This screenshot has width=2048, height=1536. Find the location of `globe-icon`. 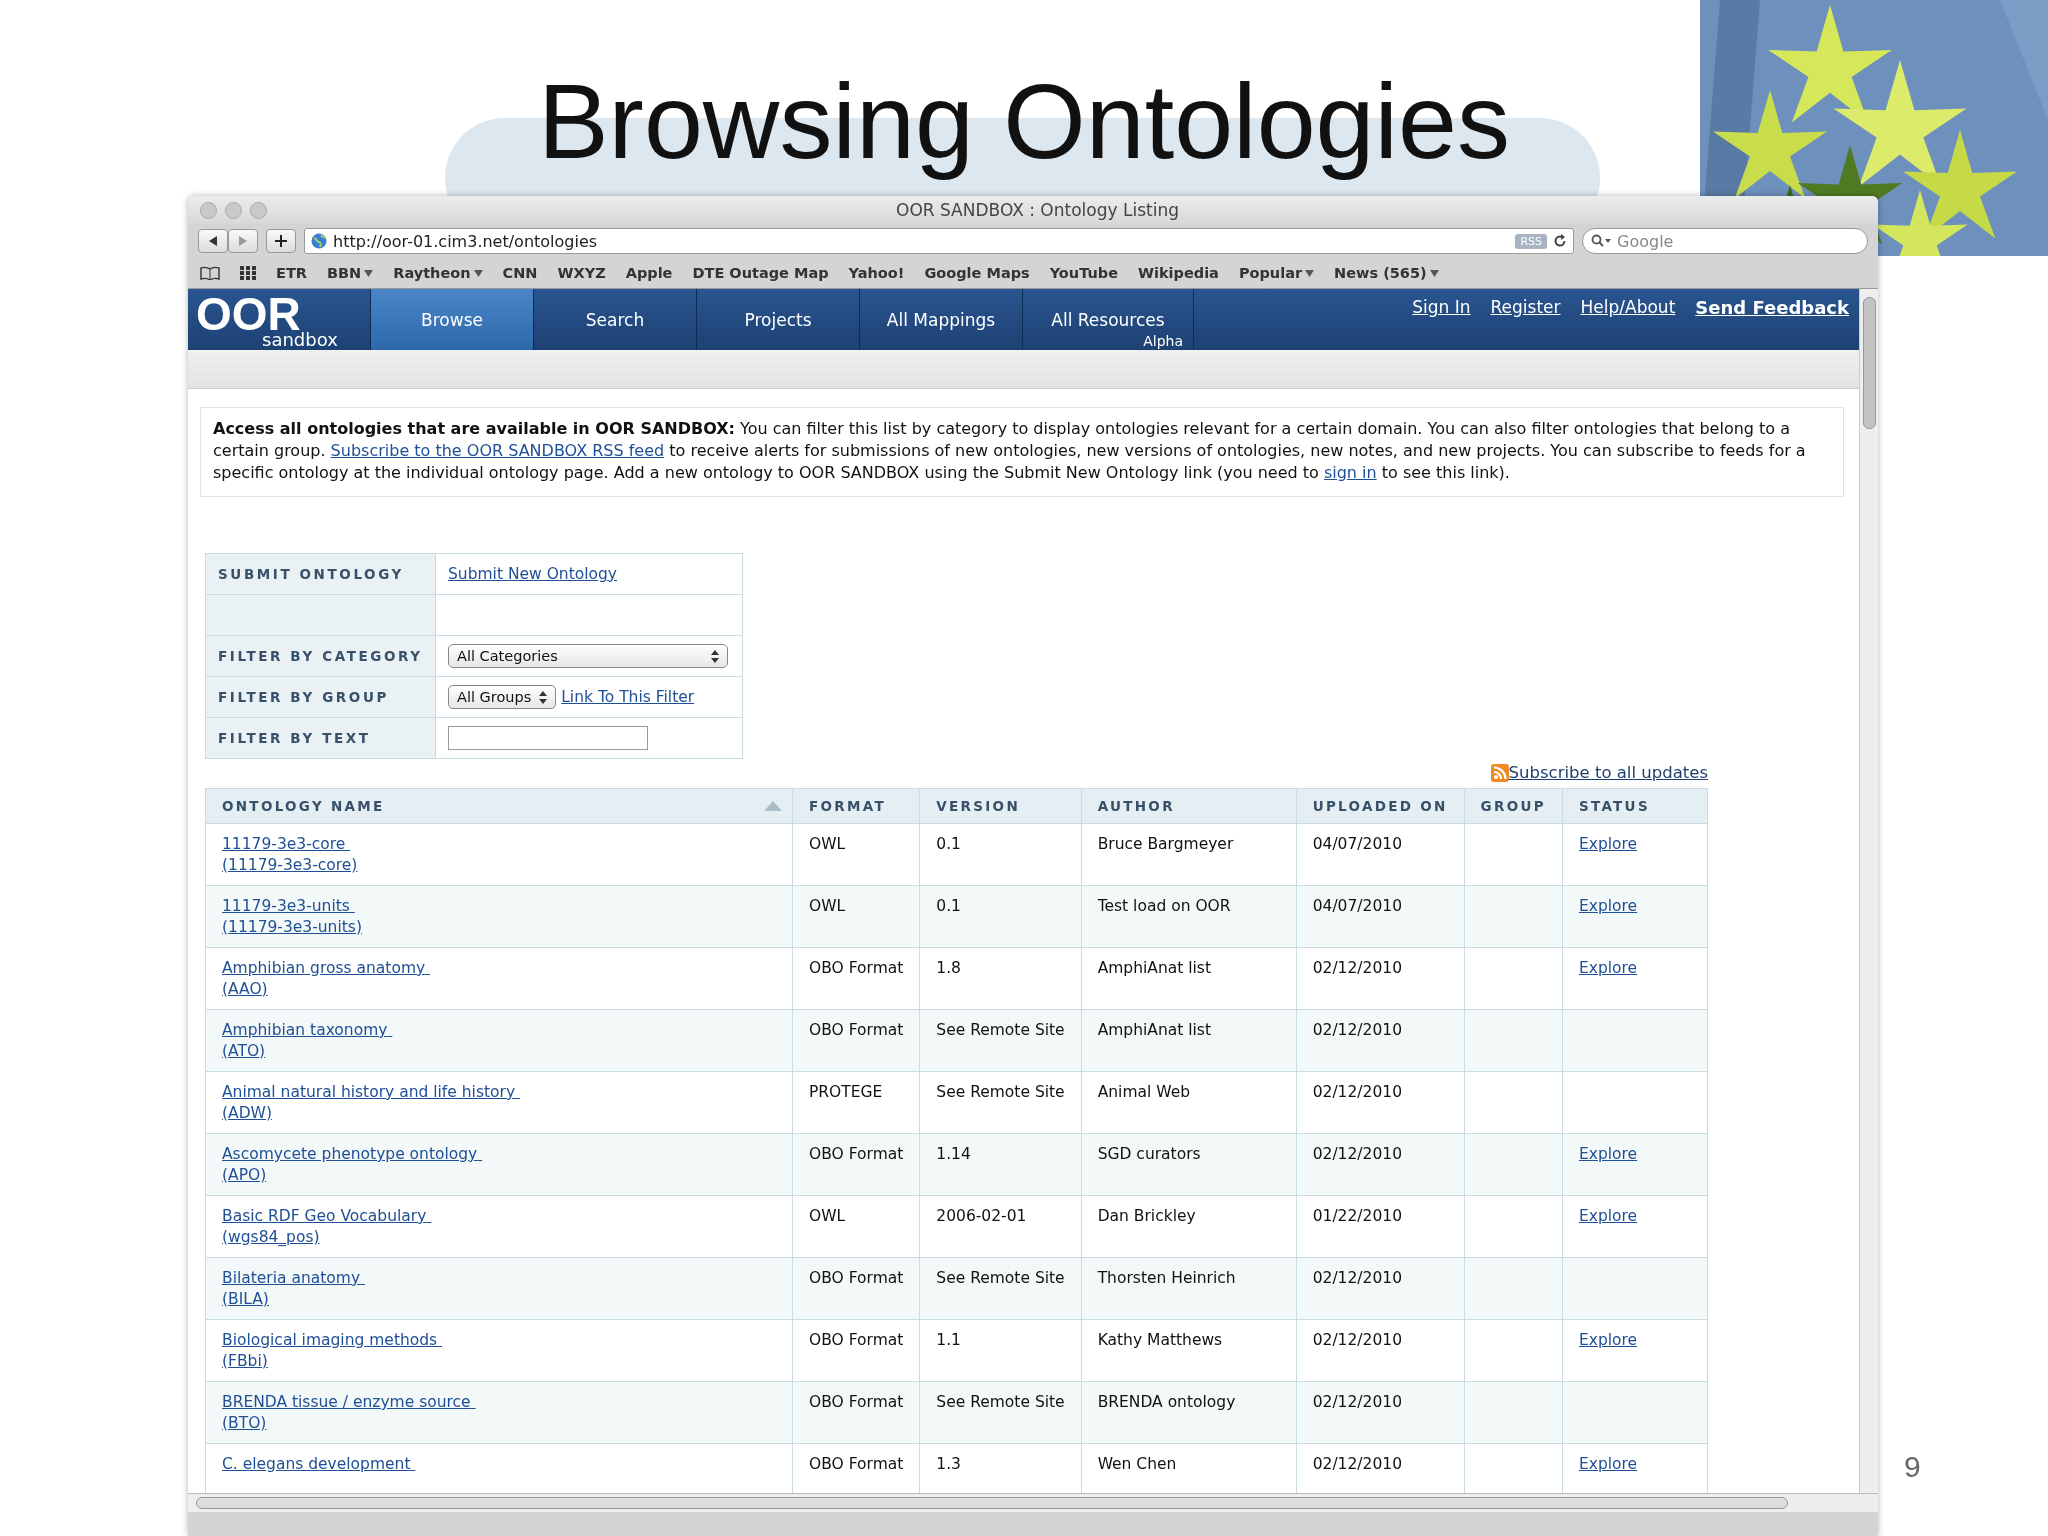

globe-icon is located at coordinates (319, 241).